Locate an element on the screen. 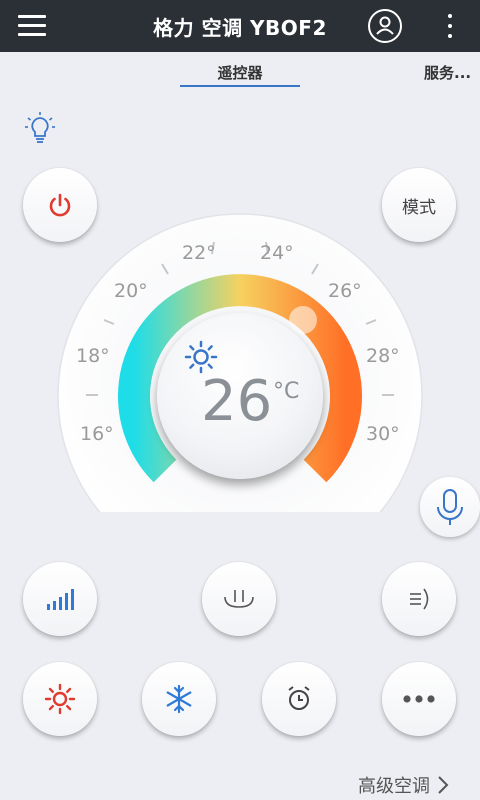 The width and height of the screenshot is (480, 800). sun-icon is located at coordinates (60, 699).